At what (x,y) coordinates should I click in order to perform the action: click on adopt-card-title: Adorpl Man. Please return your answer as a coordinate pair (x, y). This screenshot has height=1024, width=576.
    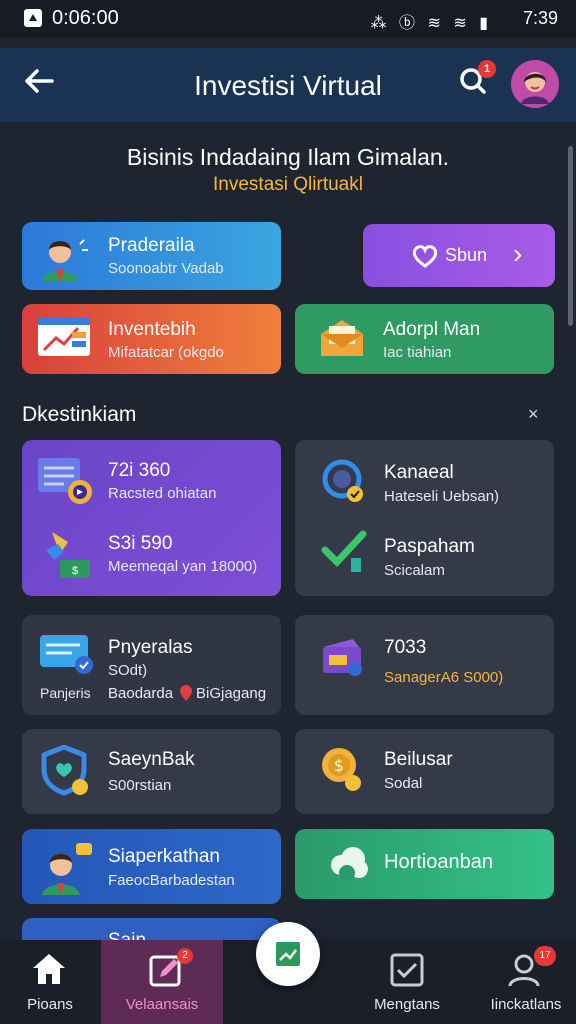
    Looking at the image, I should click on (432, 329).